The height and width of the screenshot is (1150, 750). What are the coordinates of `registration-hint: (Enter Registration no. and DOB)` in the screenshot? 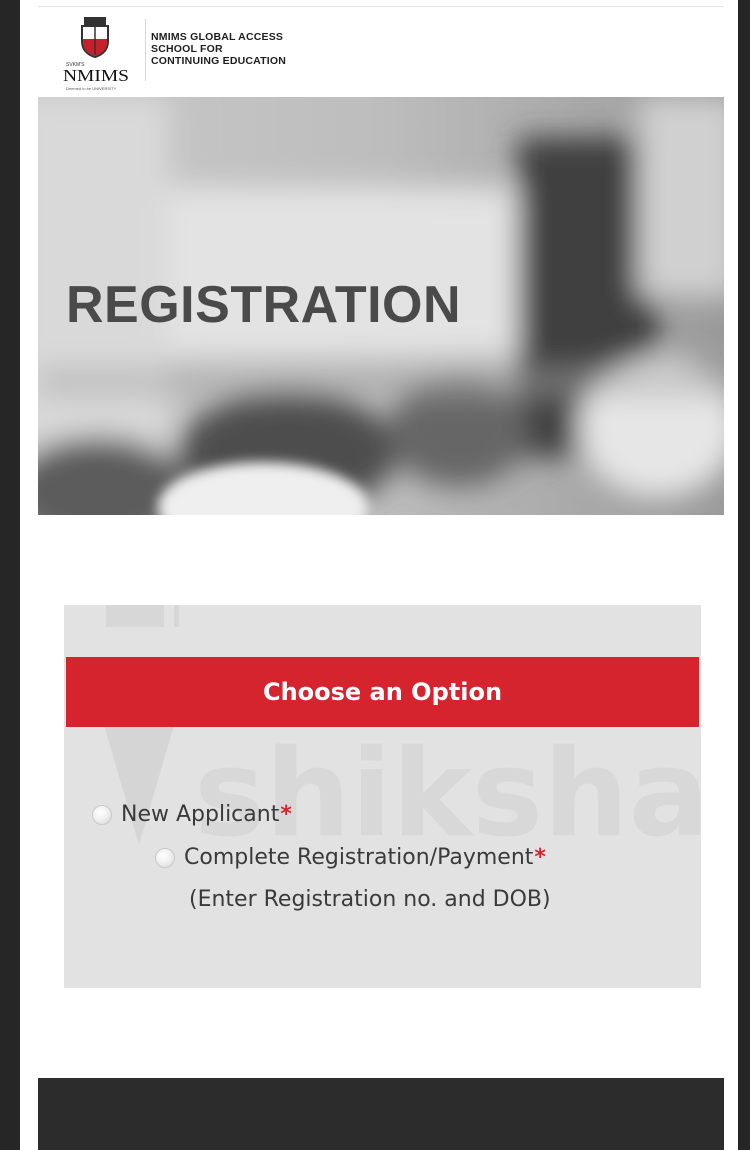 It's located at (370, 899).